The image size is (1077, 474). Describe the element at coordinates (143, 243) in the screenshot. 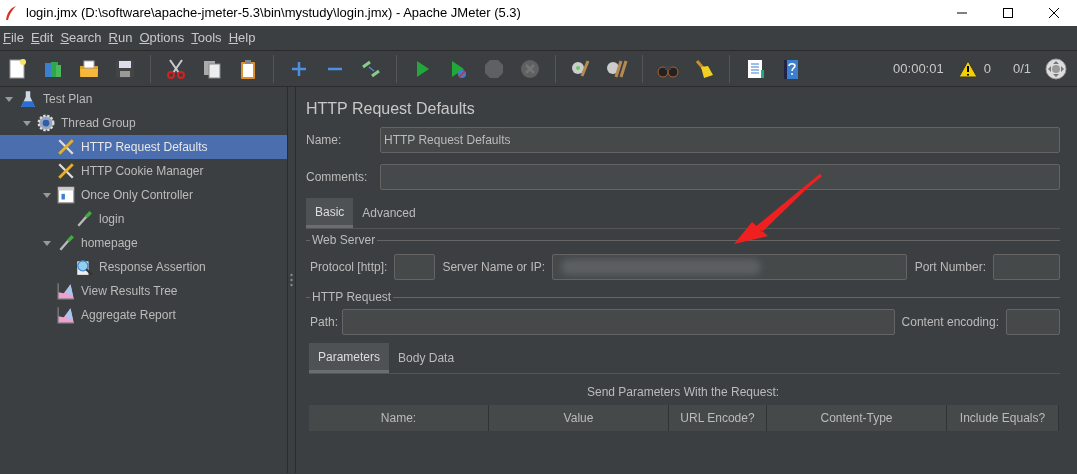

I see `tree-item: homepage` at that location.